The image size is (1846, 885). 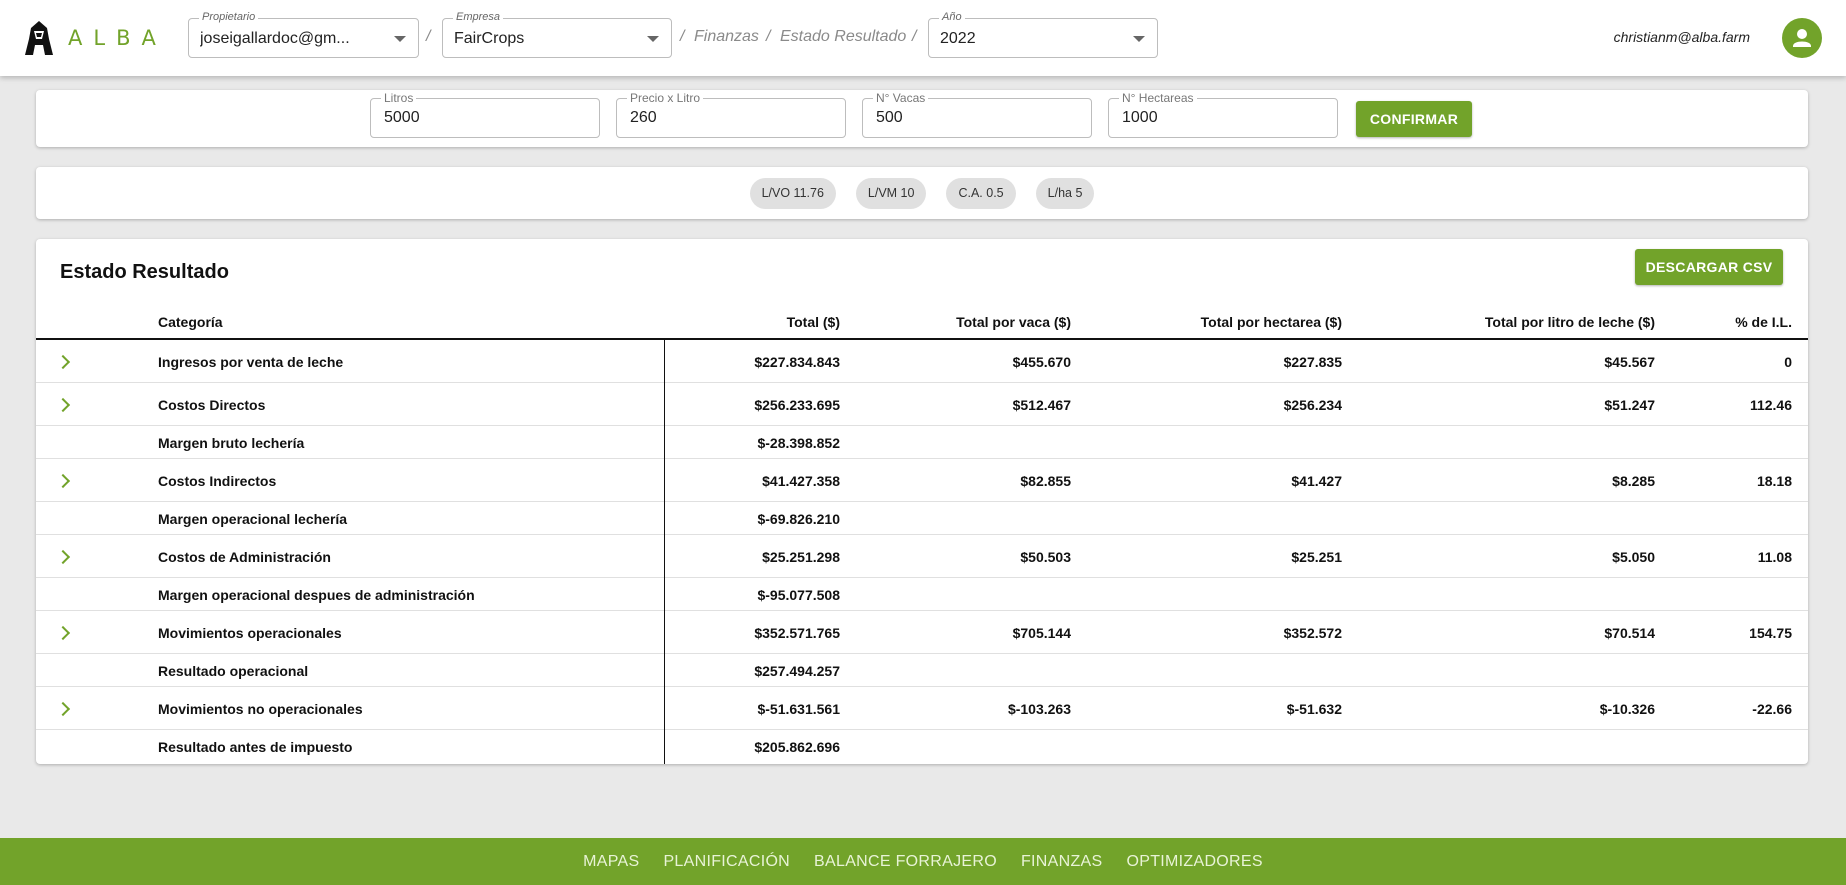 I want to click on user-email: christianm@alba.farm, so click(x=1681, y=37).